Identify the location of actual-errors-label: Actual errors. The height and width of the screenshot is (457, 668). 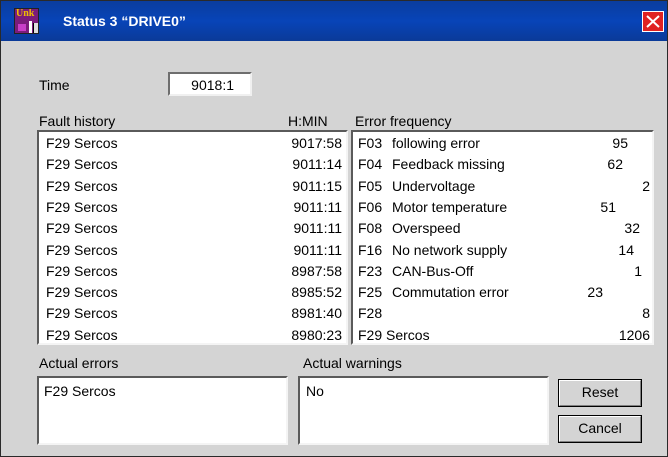
(79, 363).